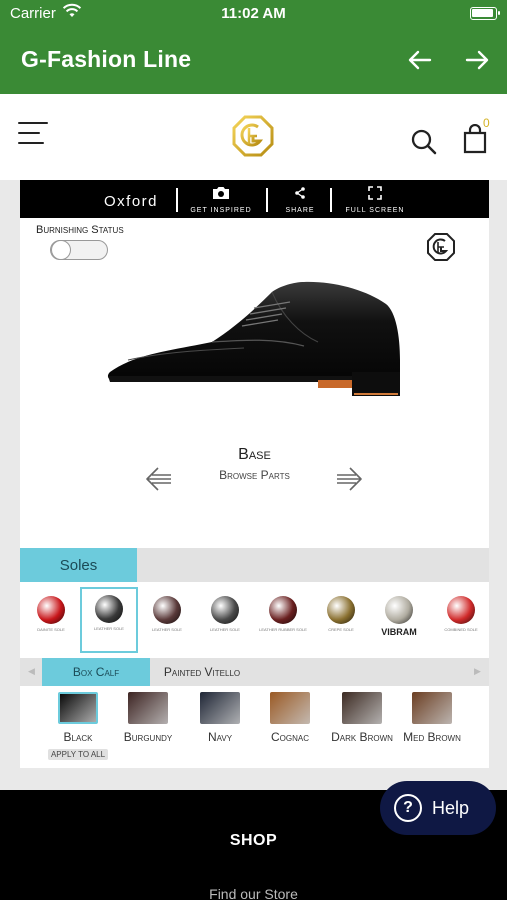 The image size is (507, 900). I want to click on site-header: 0, so click(253, 137).